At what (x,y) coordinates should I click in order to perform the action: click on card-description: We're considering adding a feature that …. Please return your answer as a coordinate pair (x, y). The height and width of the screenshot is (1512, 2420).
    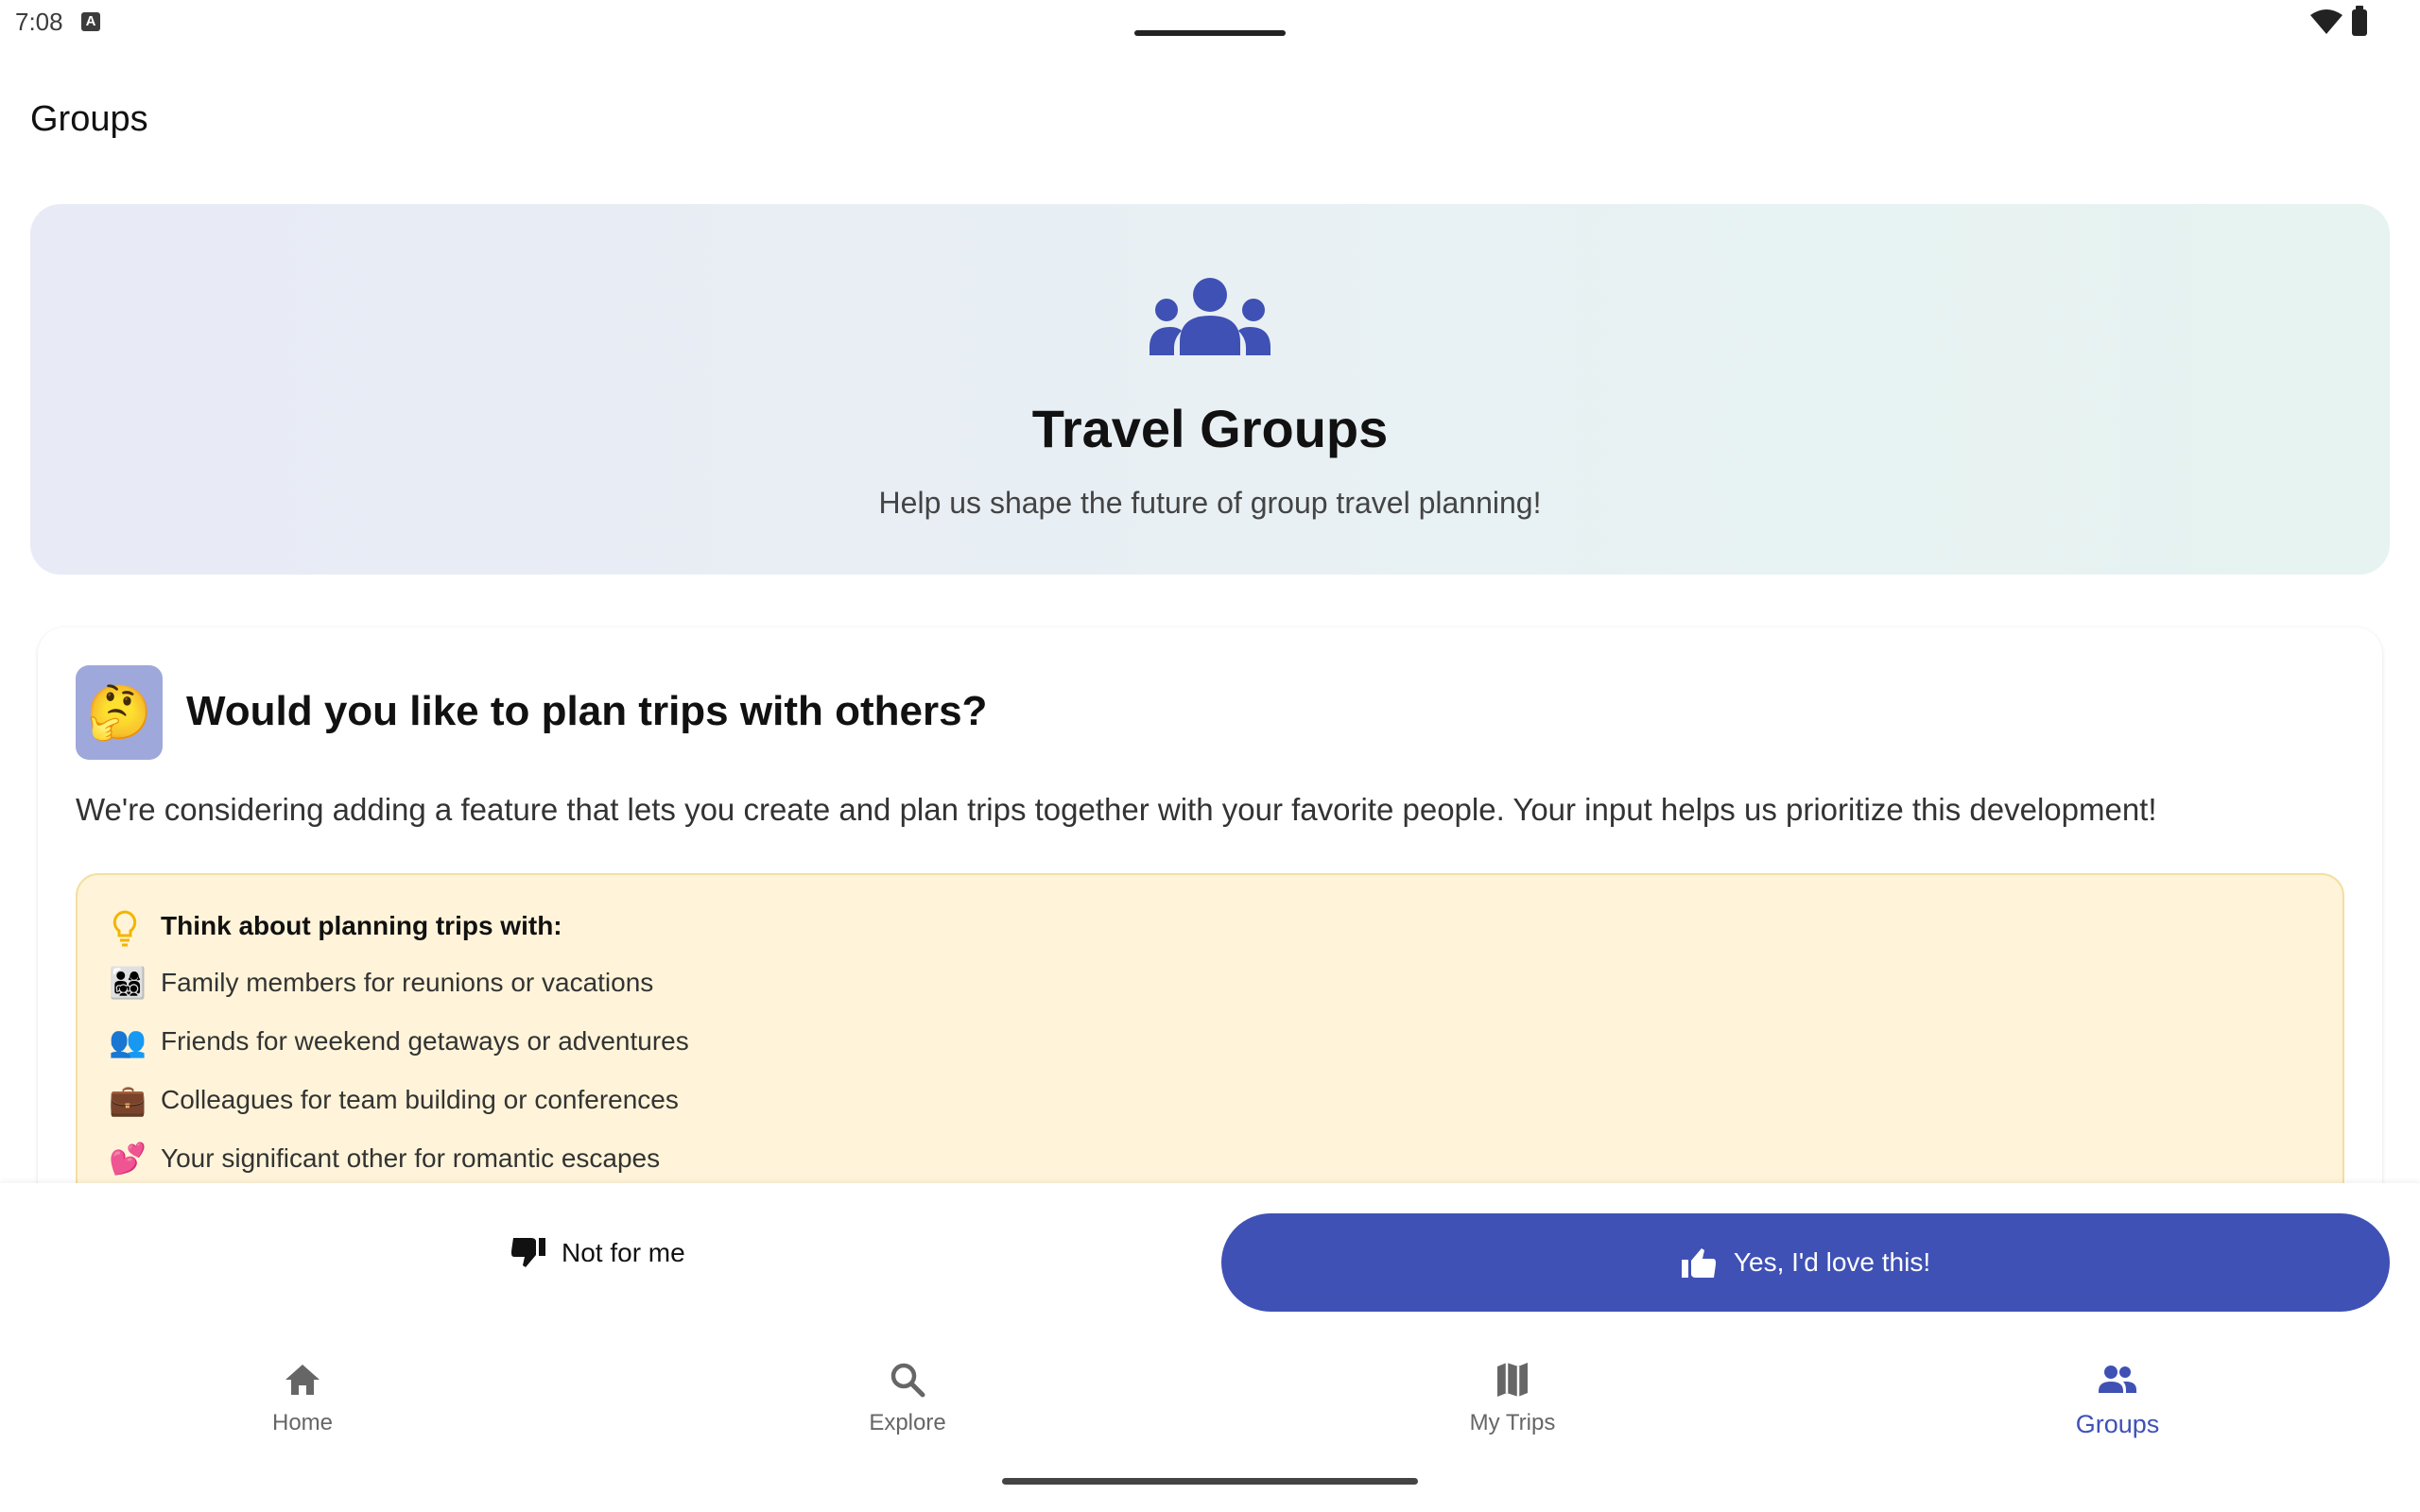
    Looking at the image, I should click on (1117, 809).